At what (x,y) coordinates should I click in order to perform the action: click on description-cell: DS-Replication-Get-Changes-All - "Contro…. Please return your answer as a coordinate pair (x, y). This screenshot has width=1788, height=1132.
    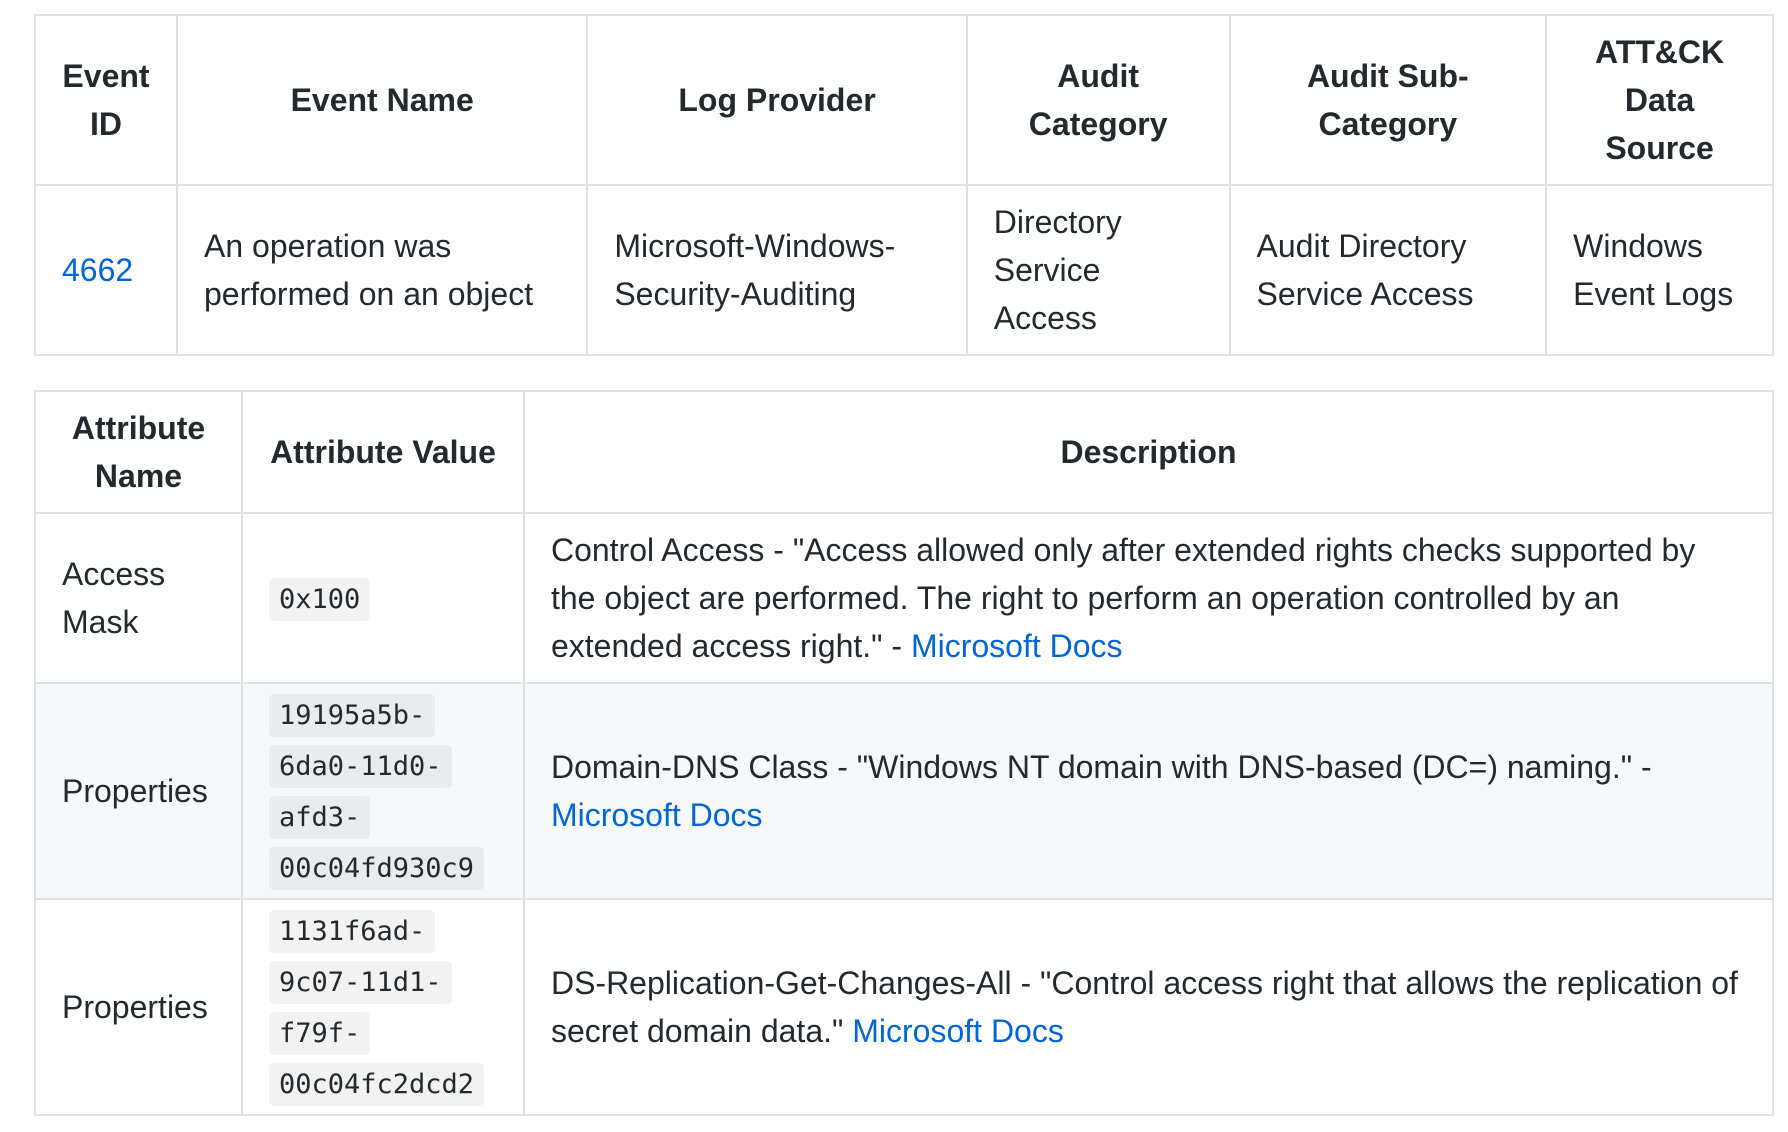
    Looking at the image, I should click on (1148, 1007).